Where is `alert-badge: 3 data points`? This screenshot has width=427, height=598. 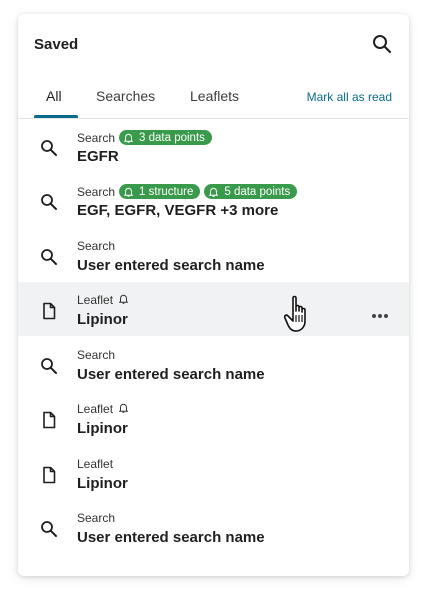
alert-badge: 3 data points is located at coordinates (165, 137).